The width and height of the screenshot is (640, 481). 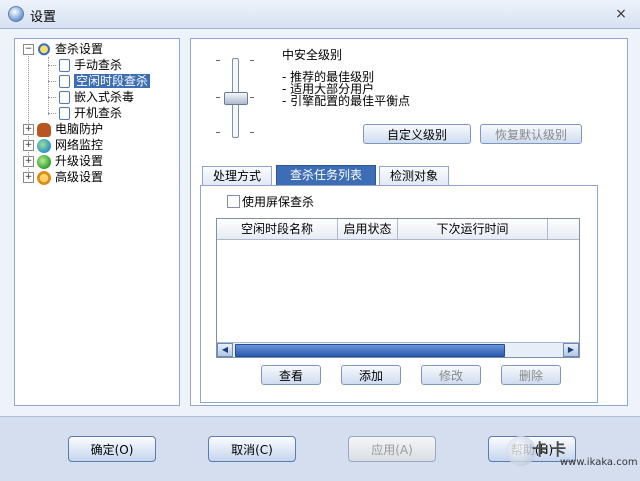 What do you see at coordinates (392, 449) in the screenshot?
I see `apply-button: 应用(A)` at bounding box center [392, 449].